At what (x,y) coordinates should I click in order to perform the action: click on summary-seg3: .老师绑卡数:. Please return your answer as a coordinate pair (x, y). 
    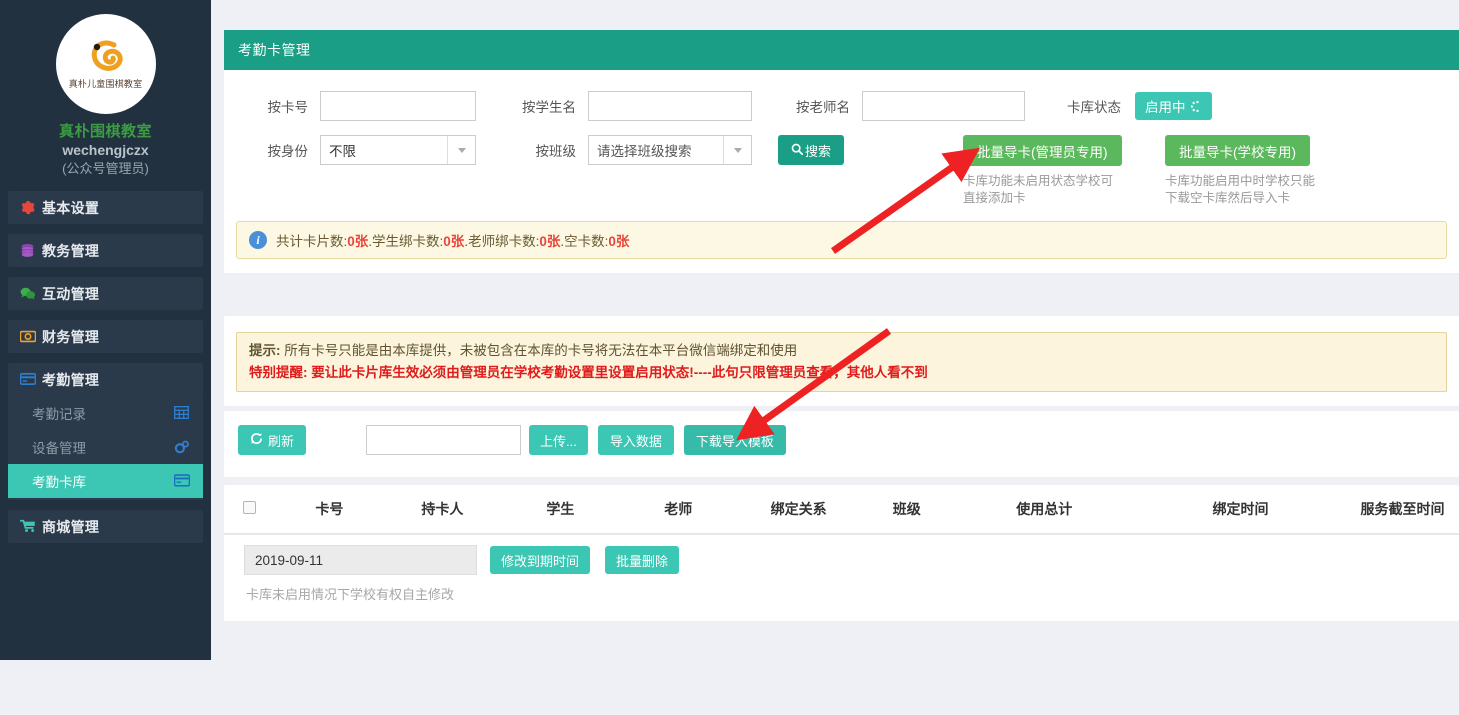
    Looking at the image, I should click on (502, 241).